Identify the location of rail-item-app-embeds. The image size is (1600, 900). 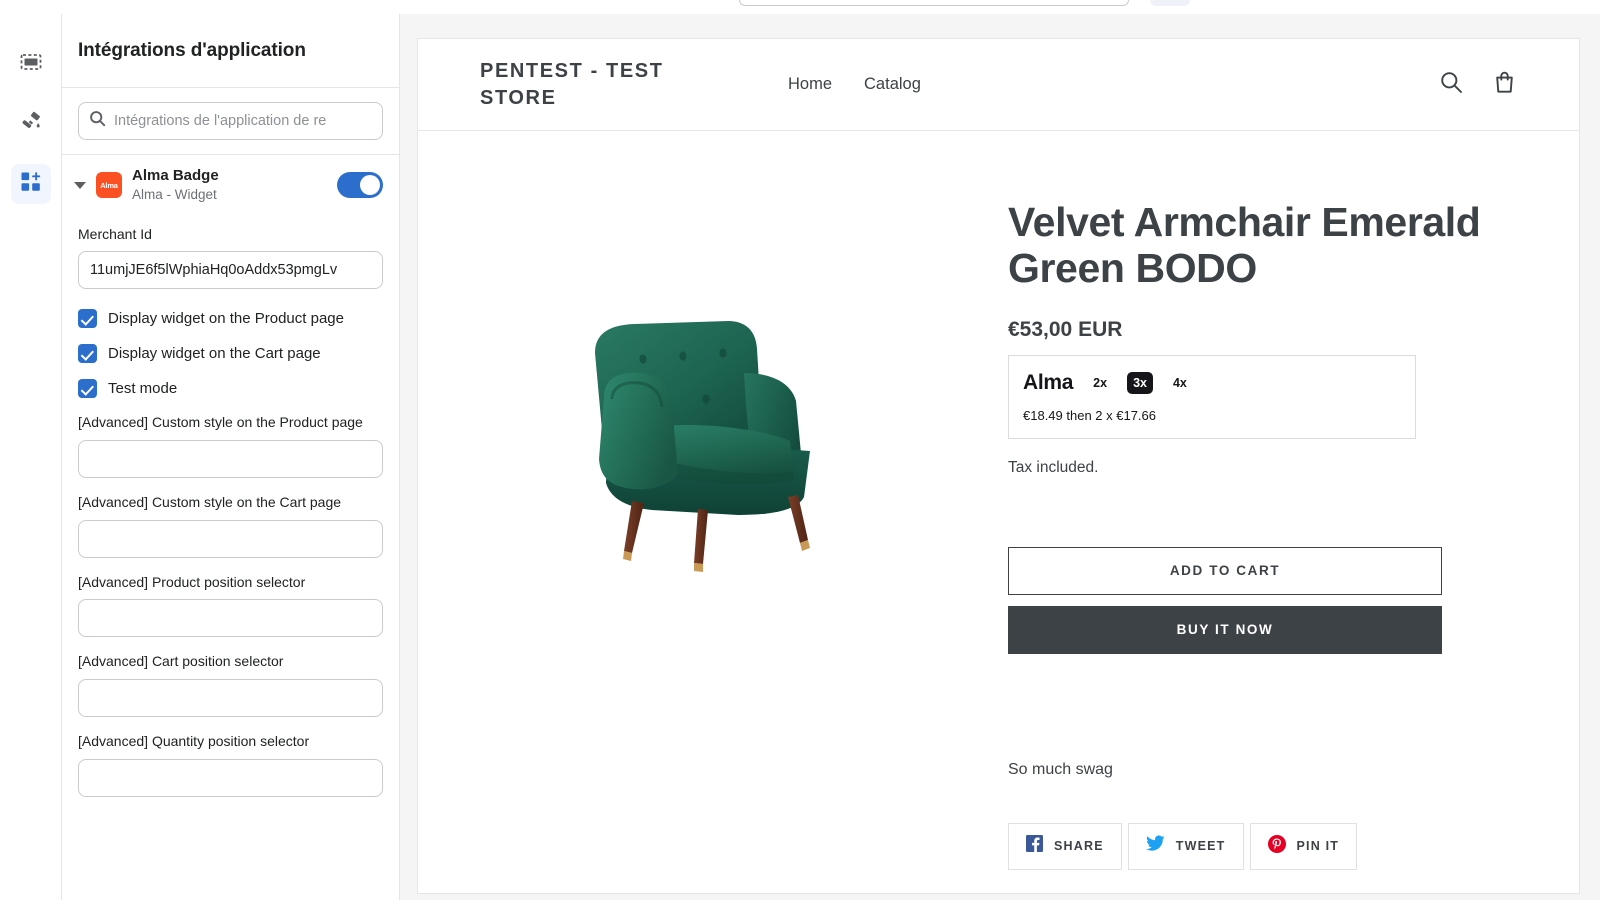
(30, 184).